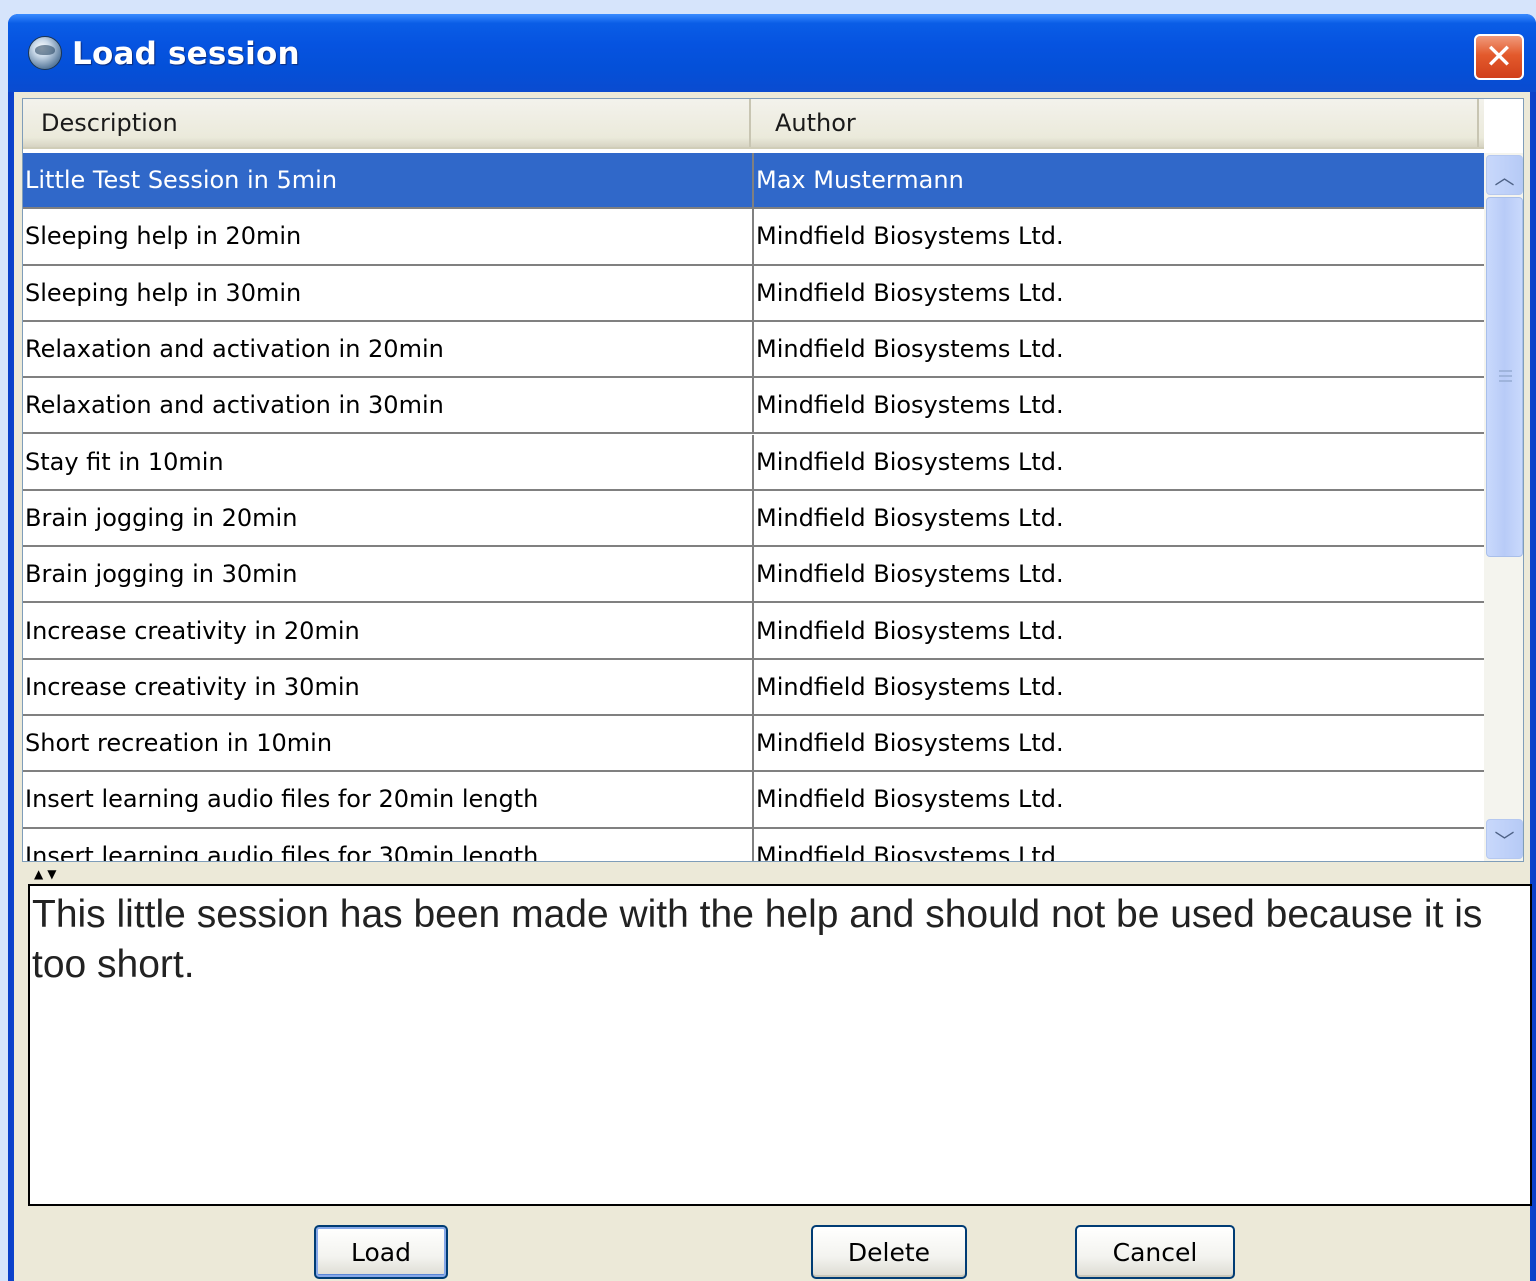 The image size is (1536, 1281). I want to click on load-button: Load, so click(381, 1252).